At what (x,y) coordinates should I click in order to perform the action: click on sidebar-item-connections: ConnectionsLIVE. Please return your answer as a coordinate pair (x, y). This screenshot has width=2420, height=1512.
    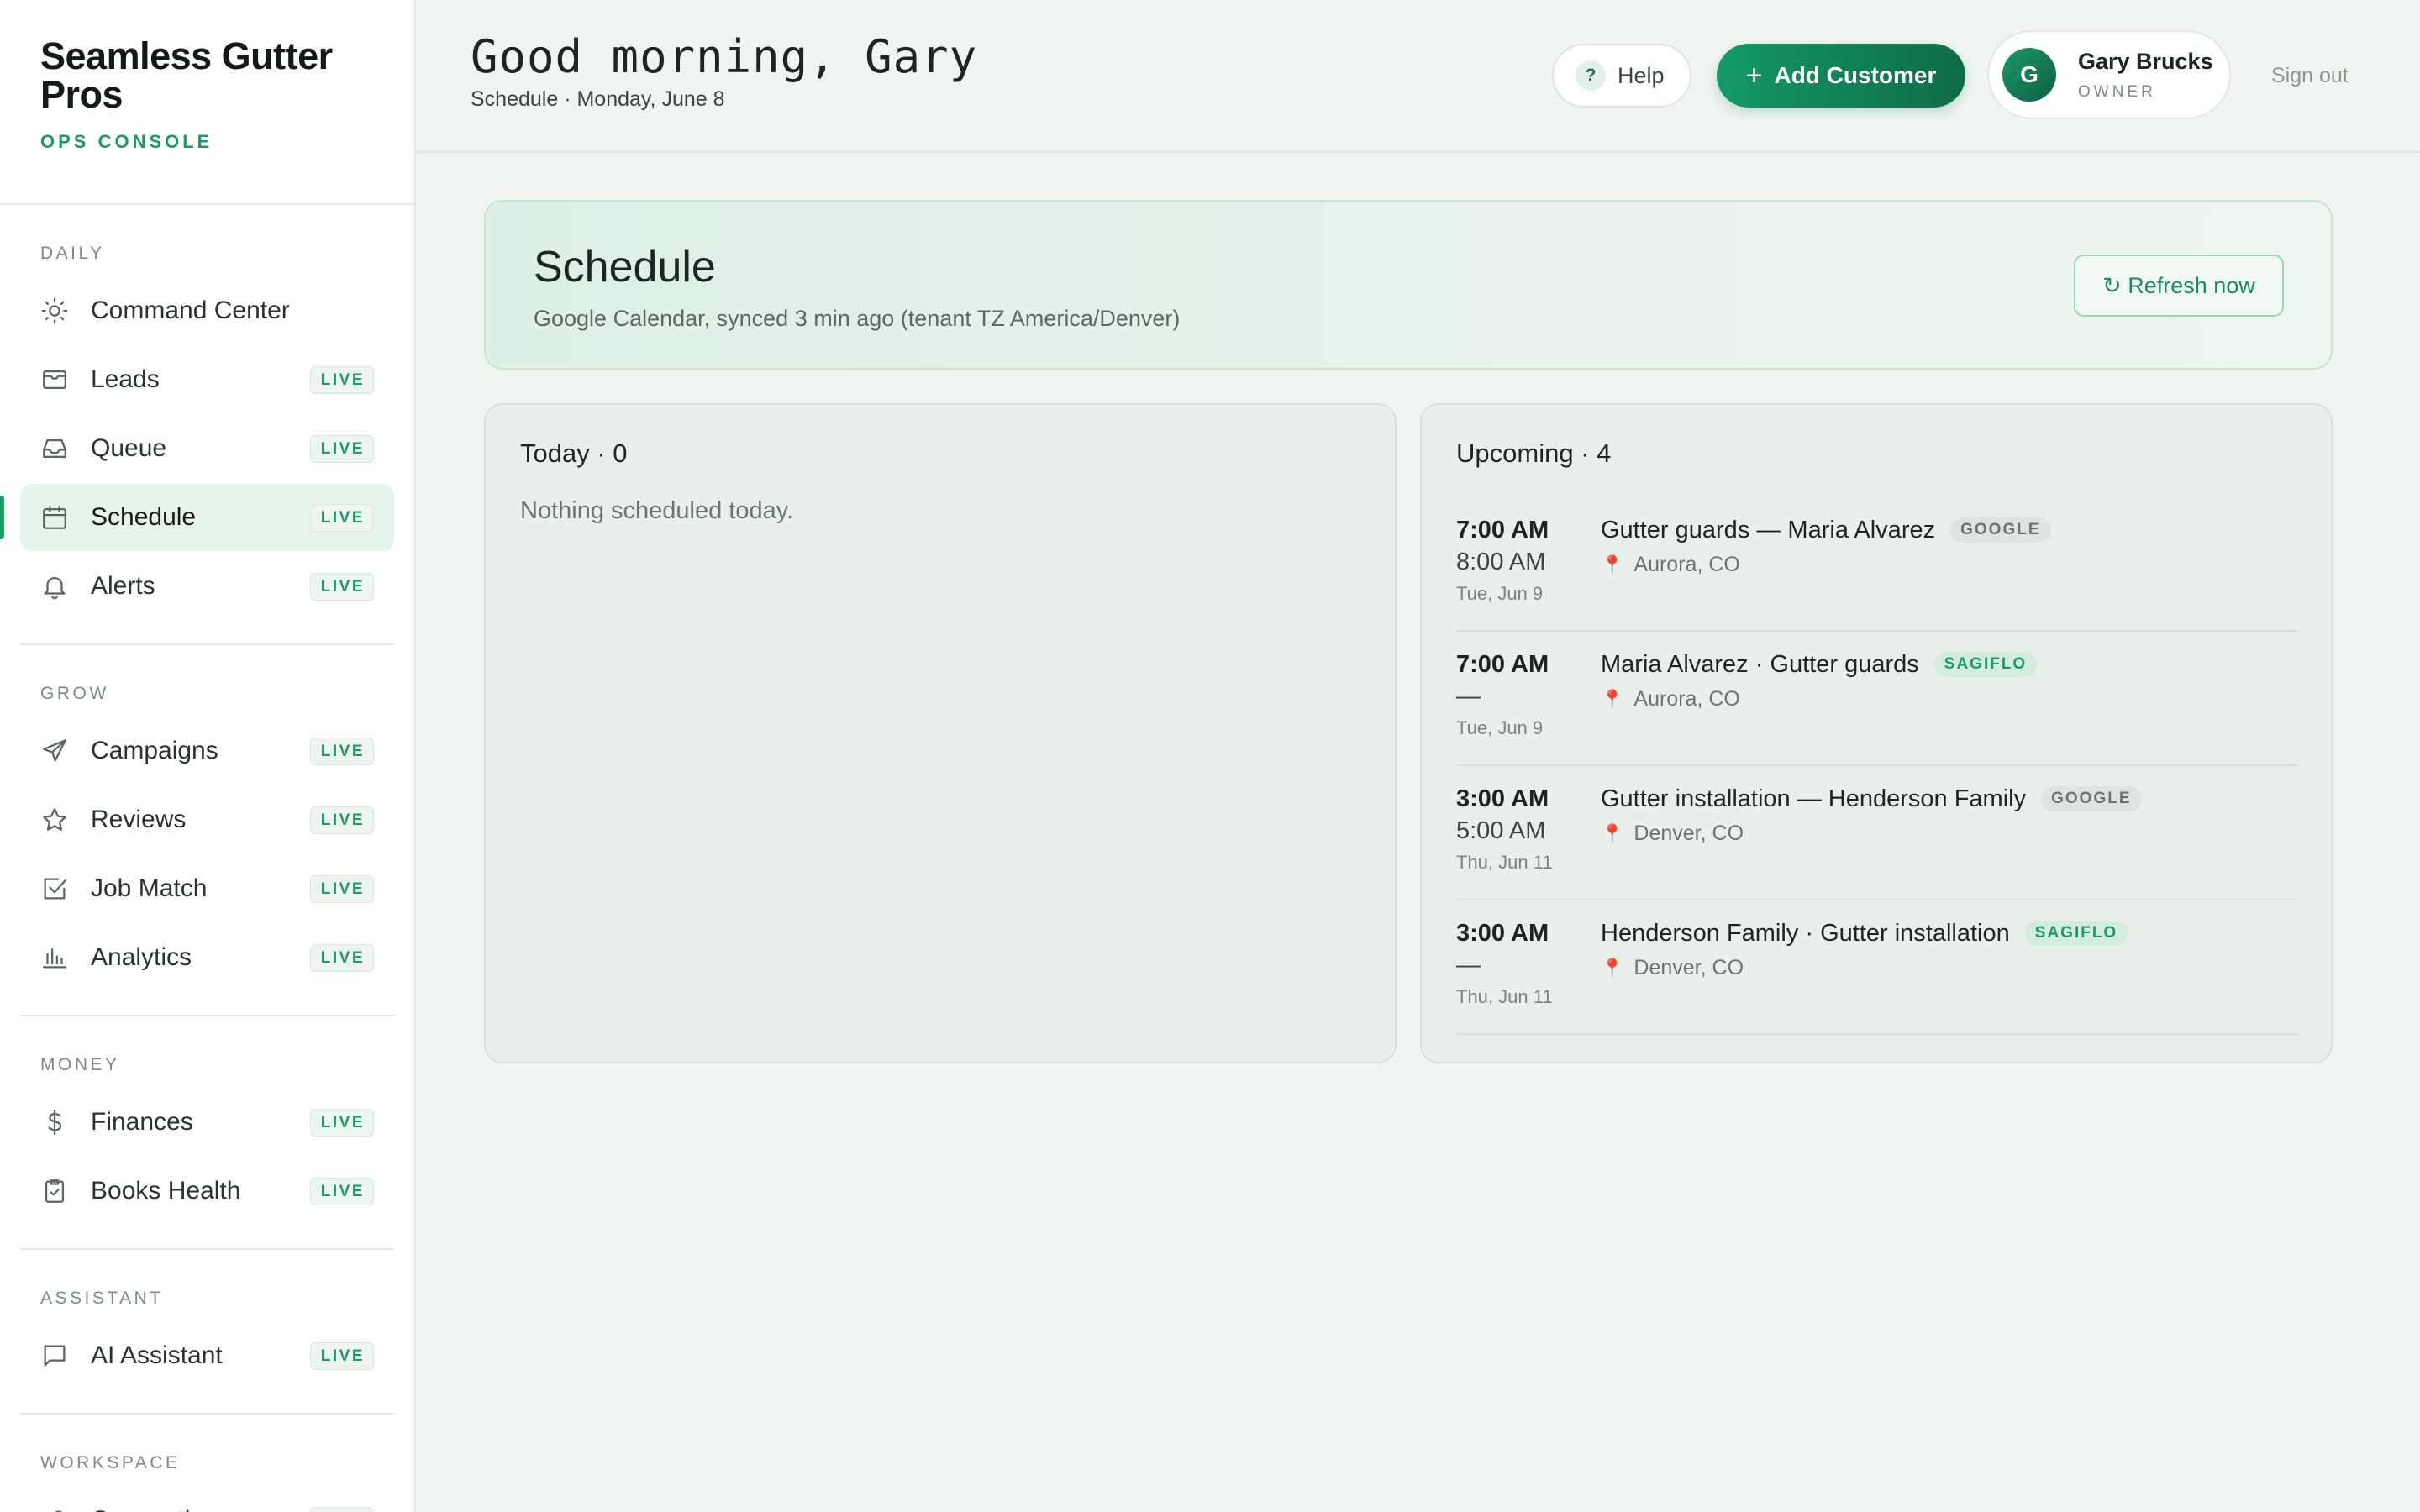
    Looking at the image, I should click on (207, 1499).